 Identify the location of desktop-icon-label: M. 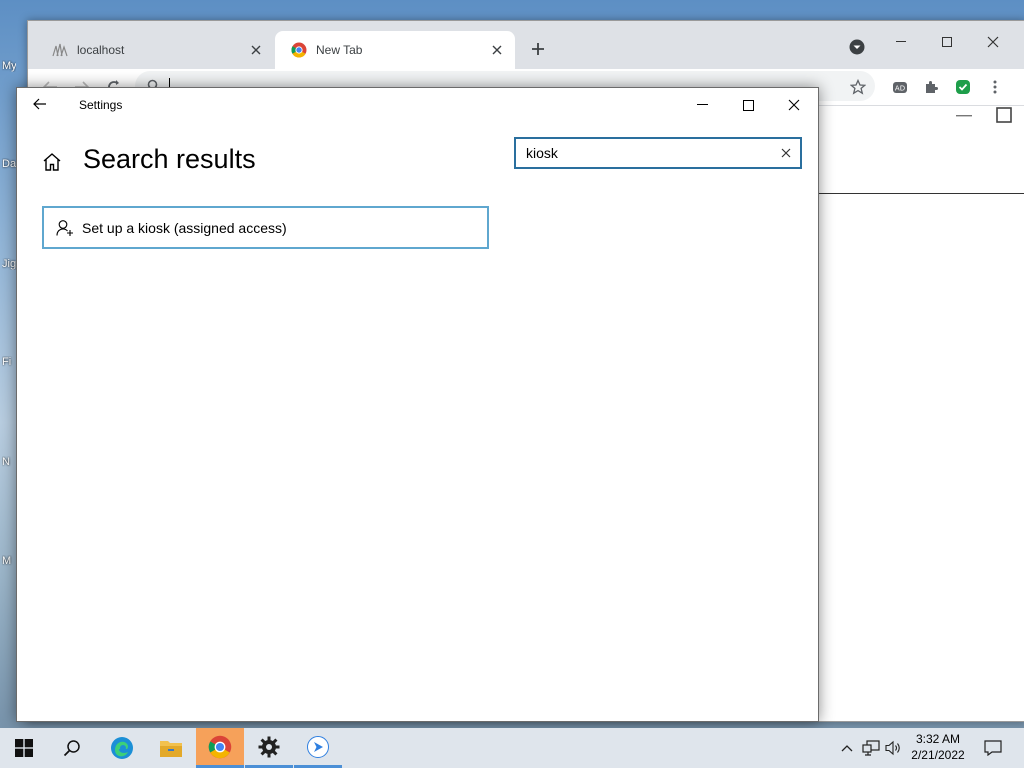
(9, 561).